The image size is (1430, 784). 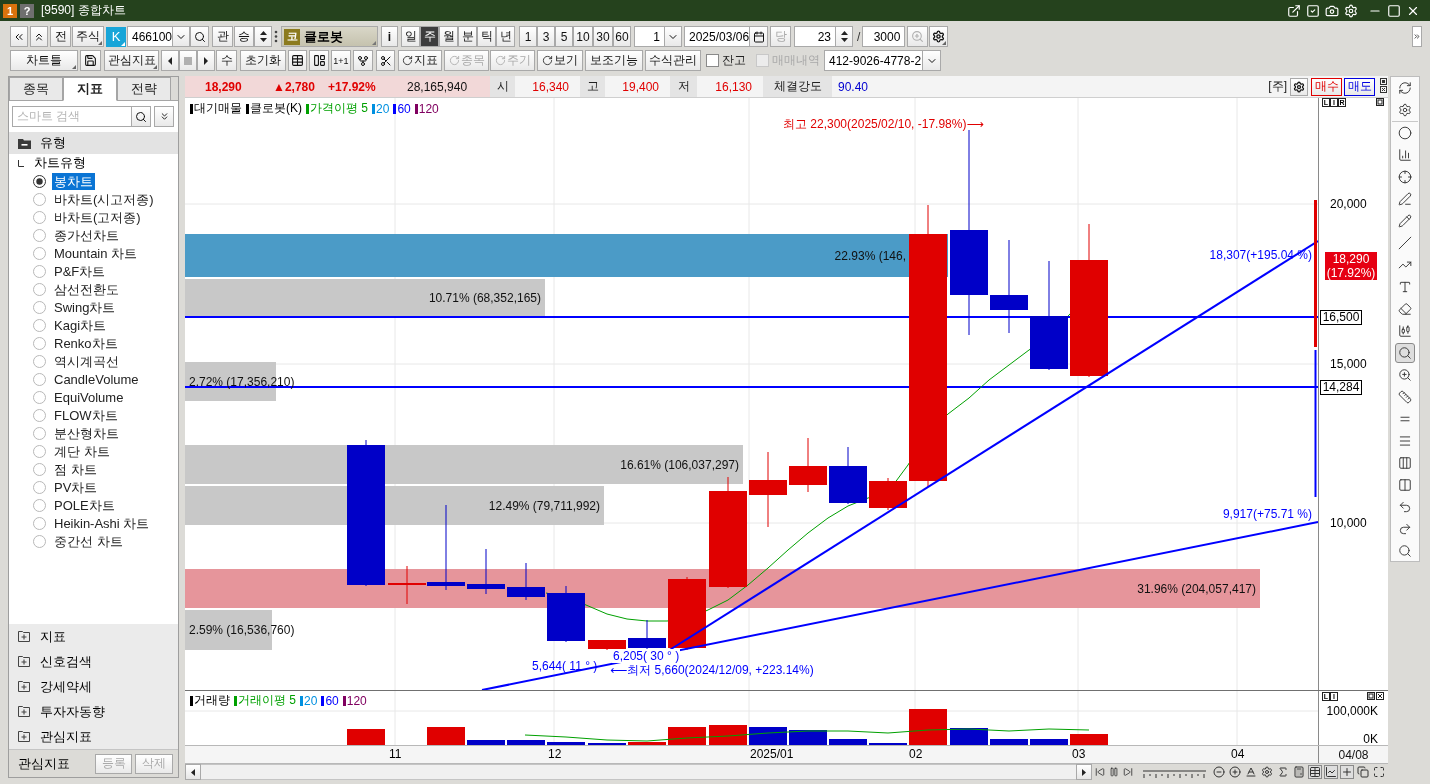 What do you see at coordinates (815, 36) in the screenshot?
I see `count-input: 23` at bounding box center [815, 36].